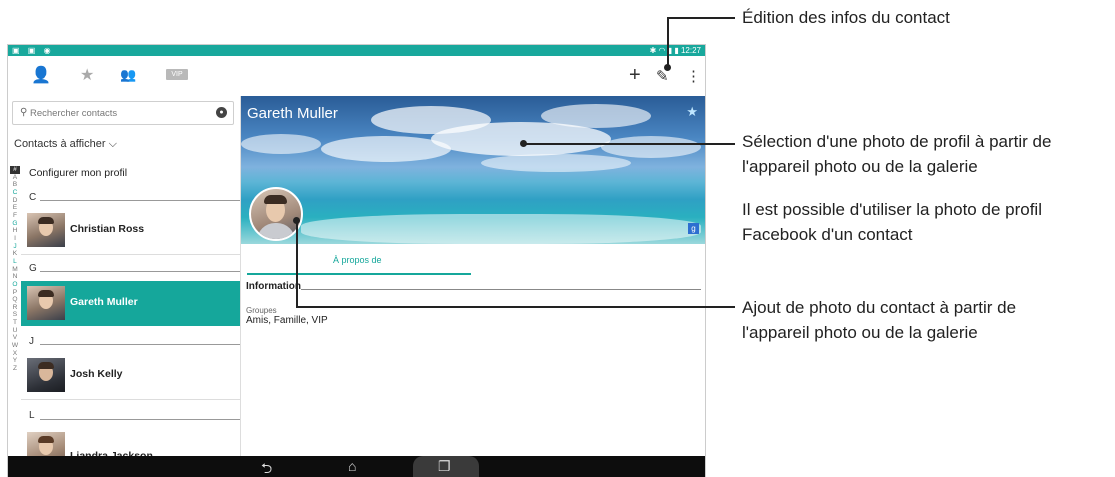 This screenshot has height=477, width=1115. I want to click on section-header: C, so click(33, 197).